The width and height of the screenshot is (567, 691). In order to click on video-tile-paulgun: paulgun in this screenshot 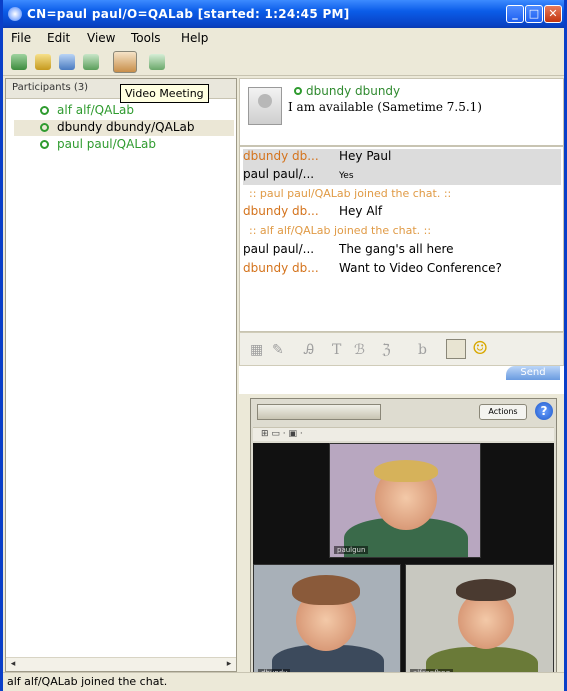, I will do `click(405, 500)`.